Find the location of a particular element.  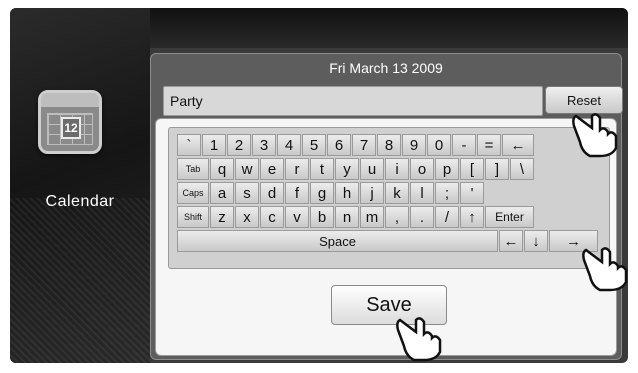

key-p: p is located at coordinates (447, 169).